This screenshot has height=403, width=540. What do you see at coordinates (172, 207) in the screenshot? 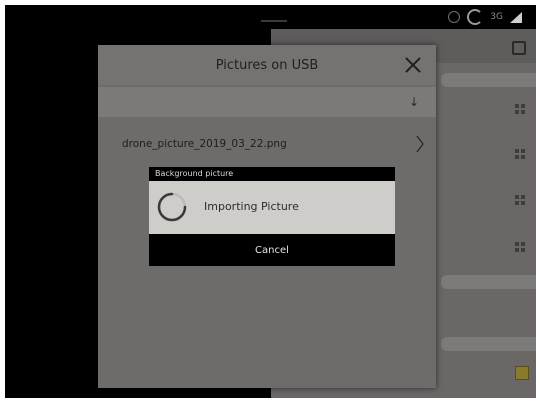
I see `spinner-icon` at bounding box center [172, 207].